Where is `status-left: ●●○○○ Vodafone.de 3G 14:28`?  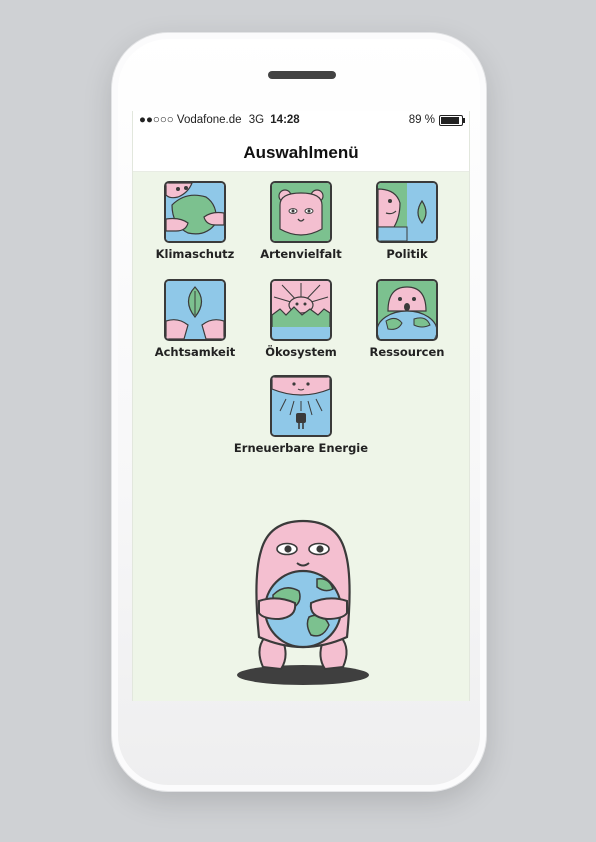 status-left: ●●○○○ Vodafone.de 3G 14:28 is located at coordinates (219, 120).